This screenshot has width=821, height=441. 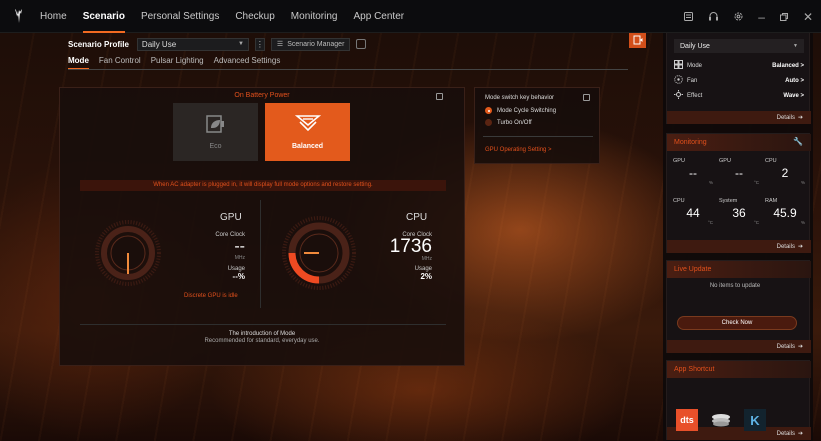 What do you see at coordinates (538, 136) in the screenshot?
I see `switch-panel-divider` at bounding box center [538, 136].